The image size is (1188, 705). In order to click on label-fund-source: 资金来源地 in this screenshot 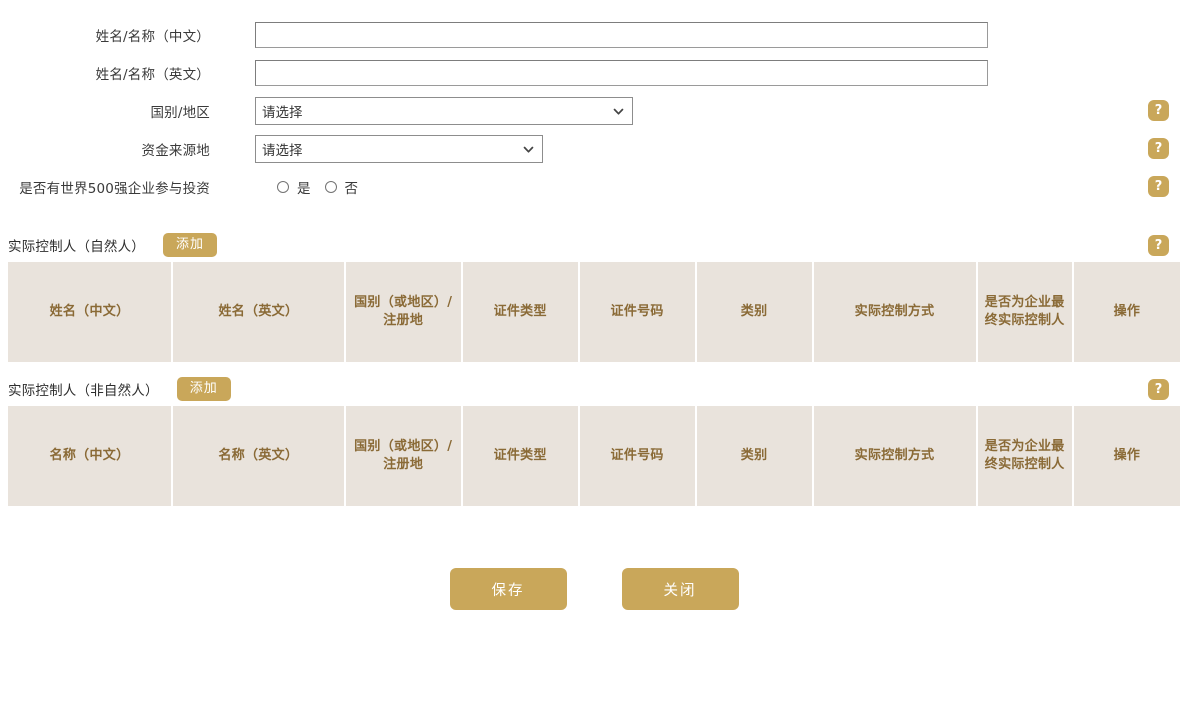, I will do `click(175, 151)`.